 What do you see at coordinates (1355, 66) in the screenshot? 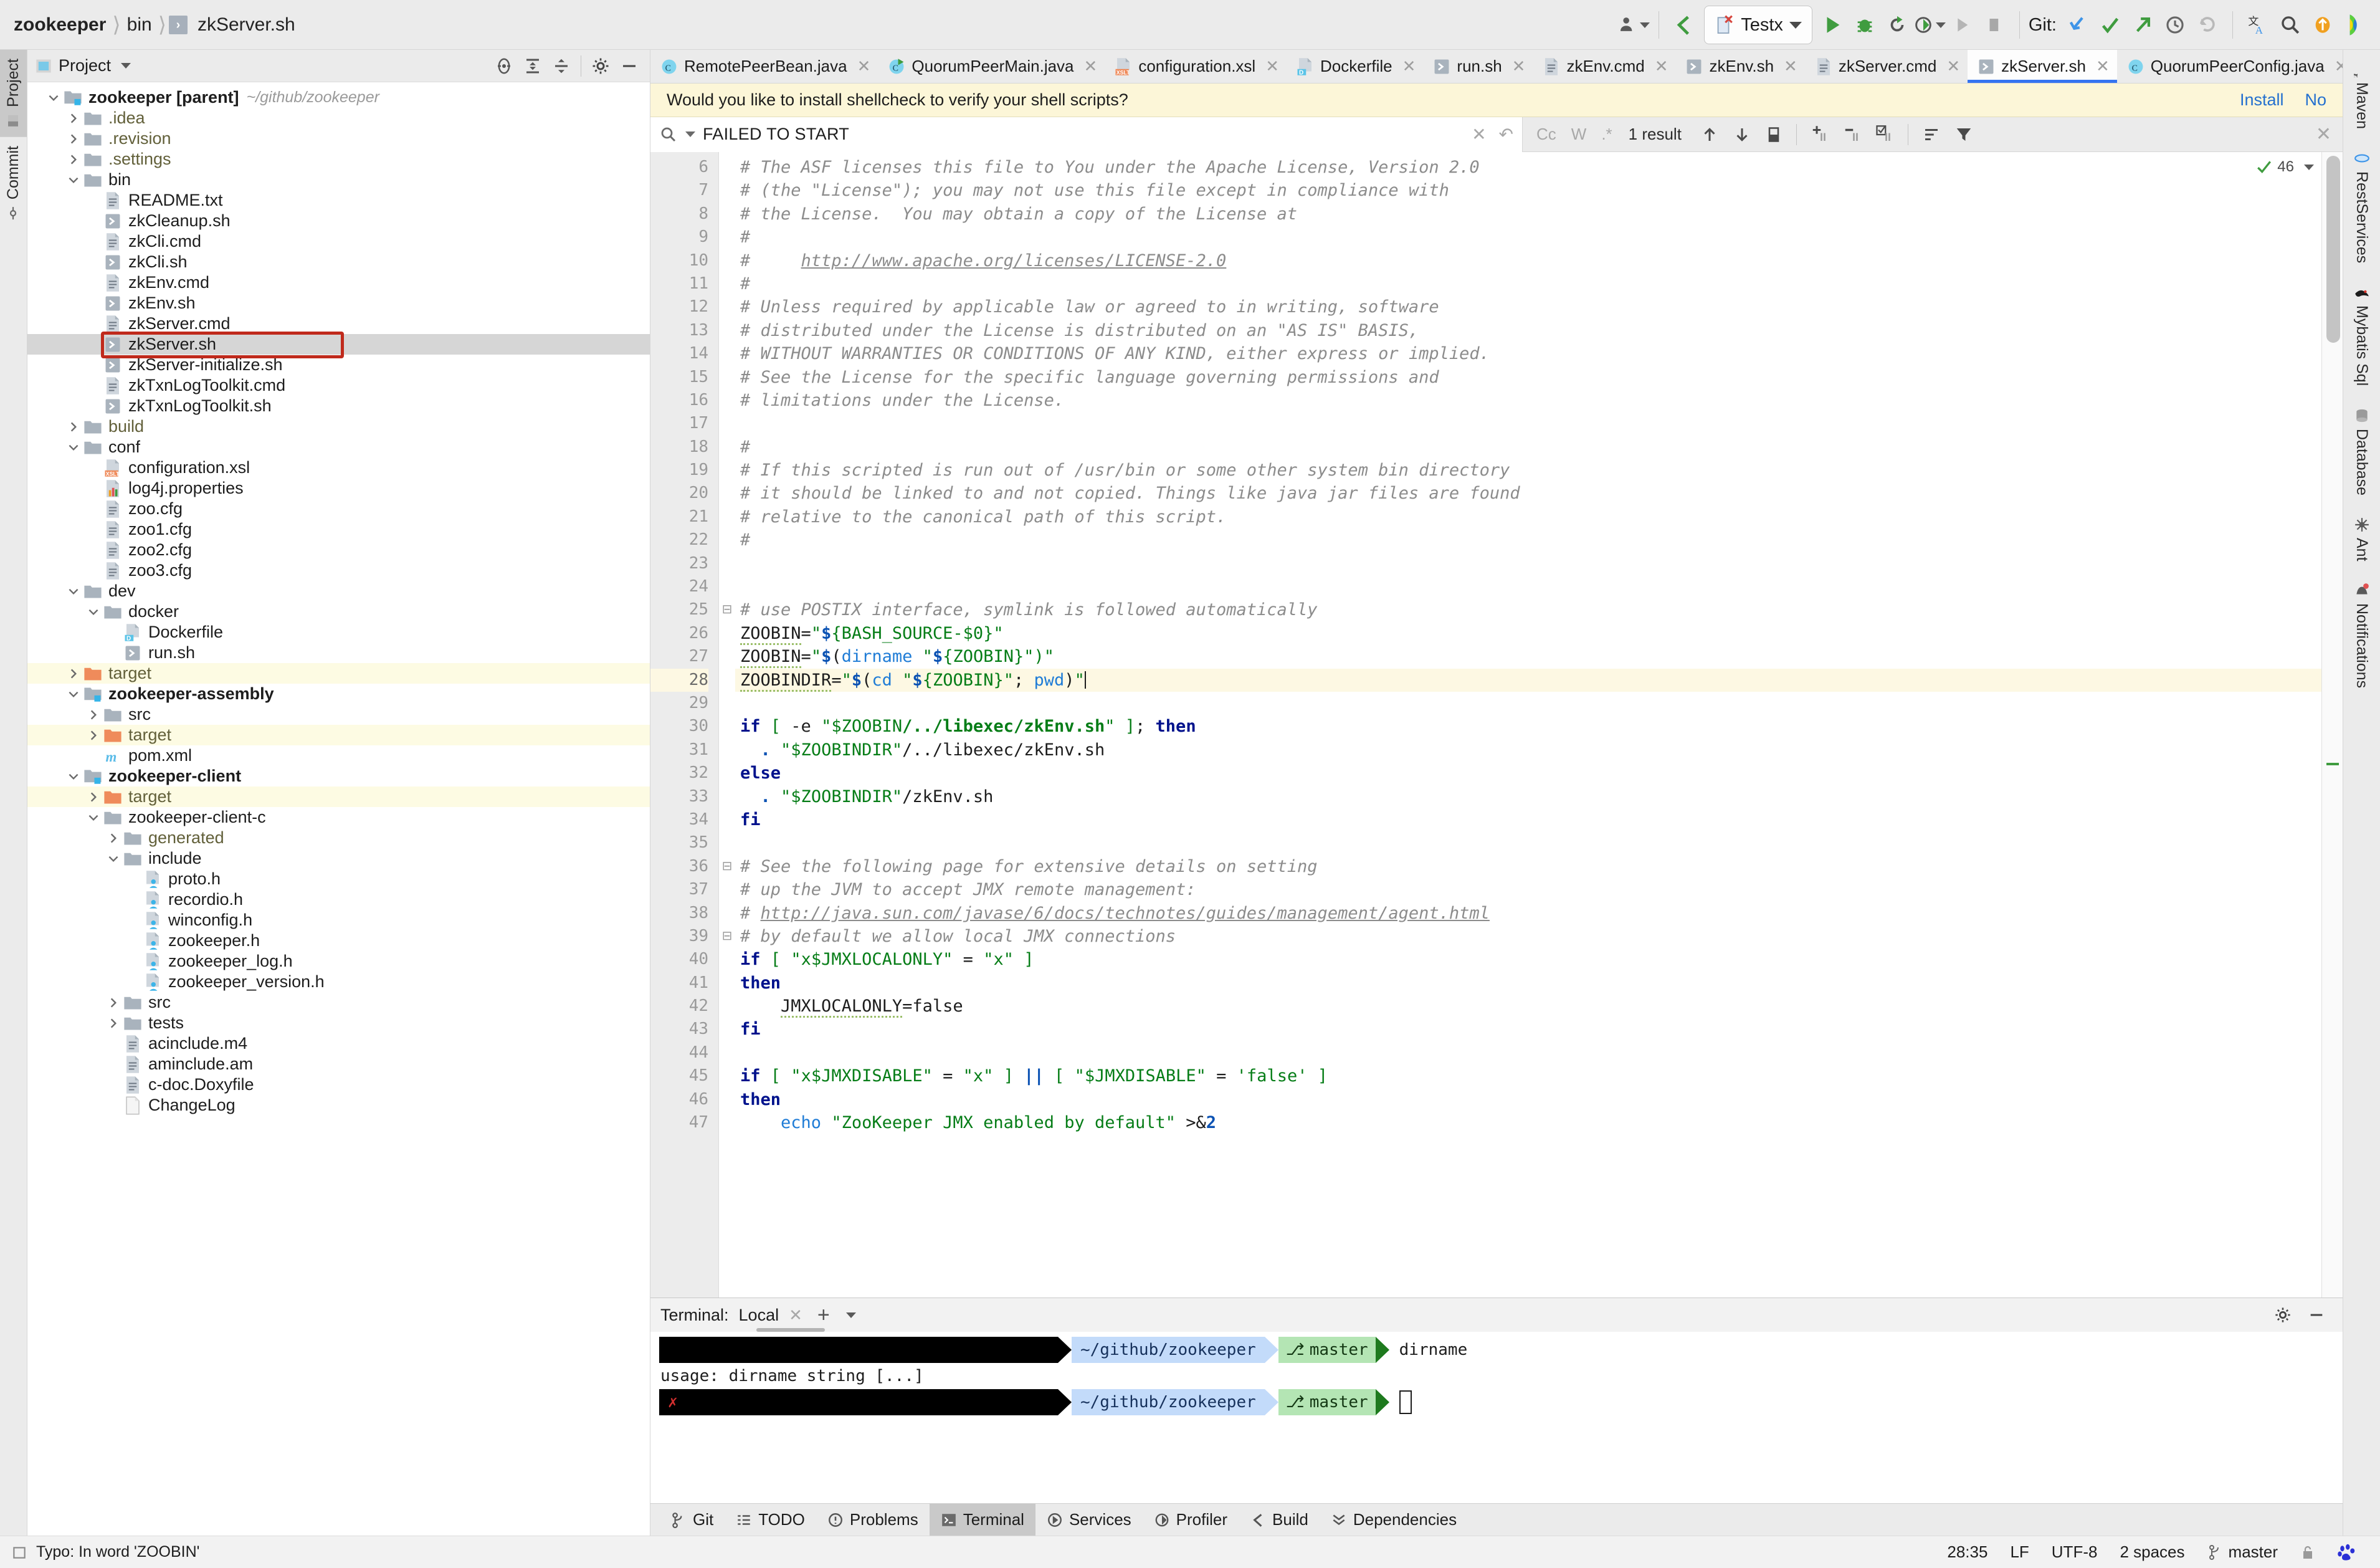
I see `editor-tab: D Dockerfile ✕` at bounding box center [1355, 66].